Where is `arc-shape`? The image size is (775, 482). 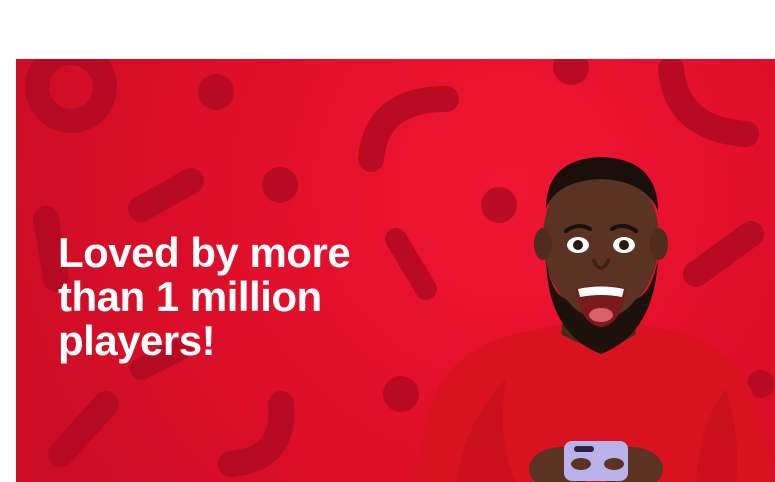
arc-shape is located at coordinates (256, 434).